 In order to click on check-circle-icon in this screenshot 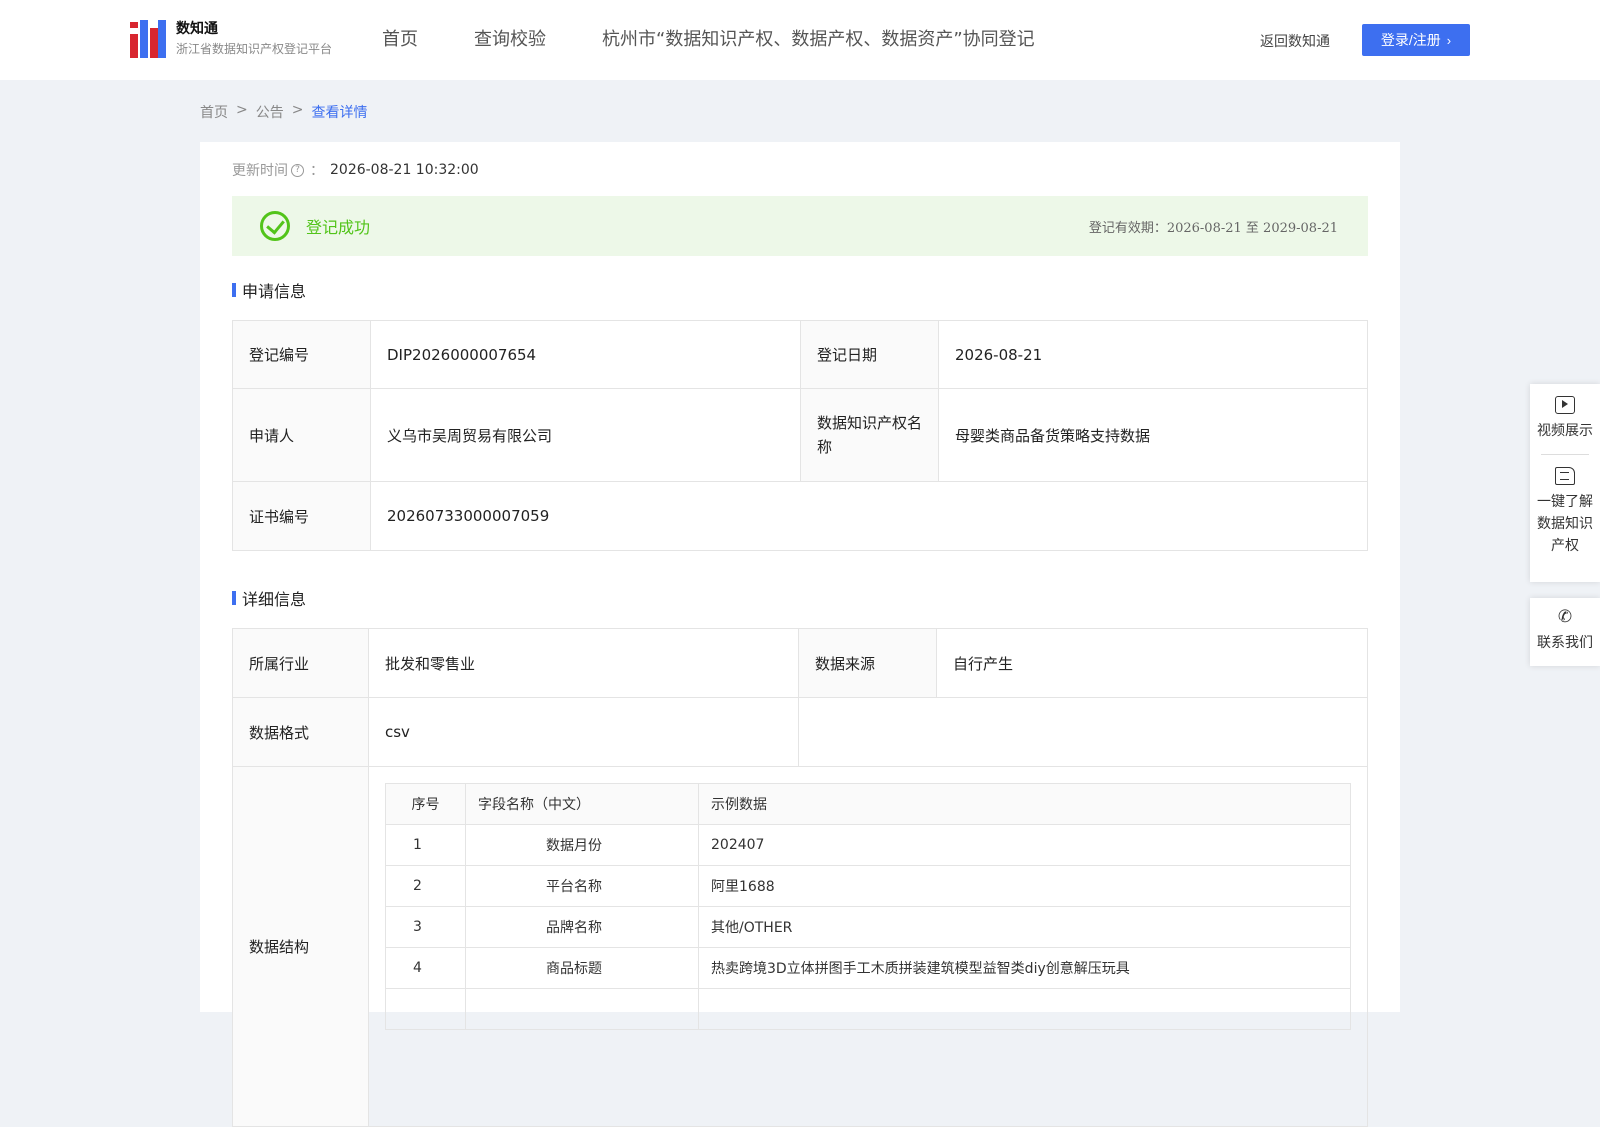, I will do `click(275, 226)`.